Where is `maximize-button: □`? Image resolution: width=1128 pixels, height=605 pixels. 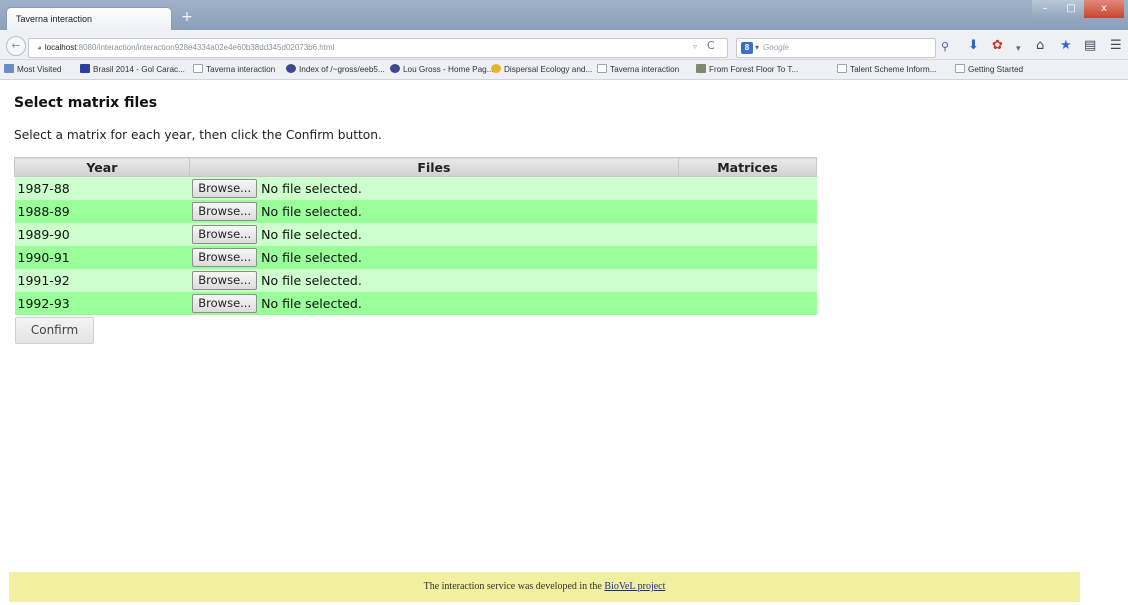
maximize-button: □ is located at coordinates (1071, 9).